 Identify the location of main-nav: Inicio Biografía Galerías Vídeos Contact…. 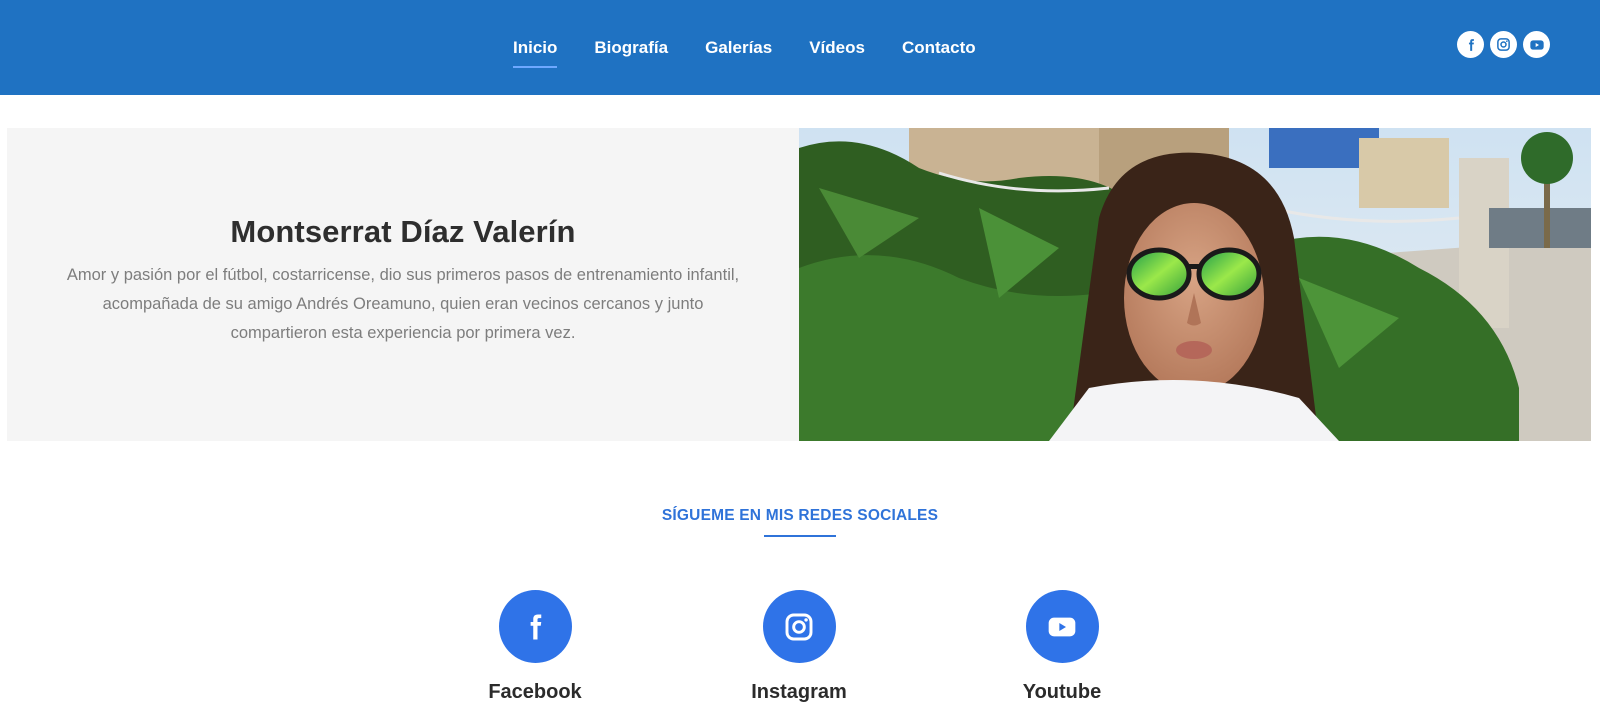
(744, 47).